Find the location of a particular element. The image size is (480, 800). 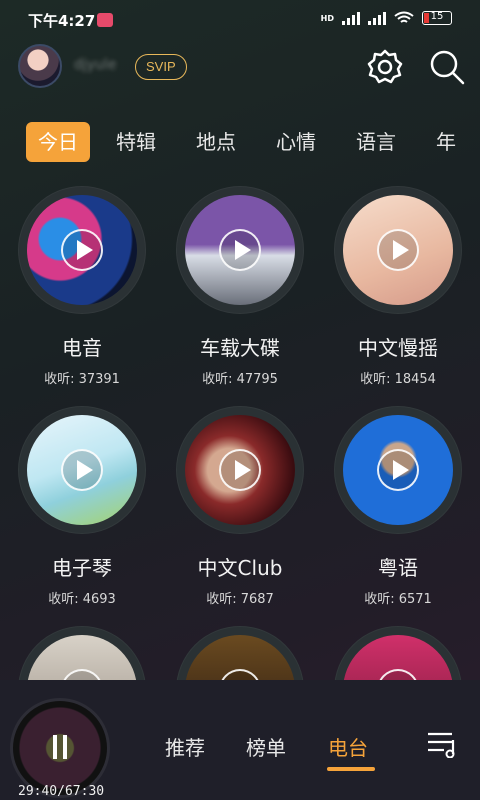

station-card: 车载大碟 收听: 47795 is located at coordinates (240, 291).